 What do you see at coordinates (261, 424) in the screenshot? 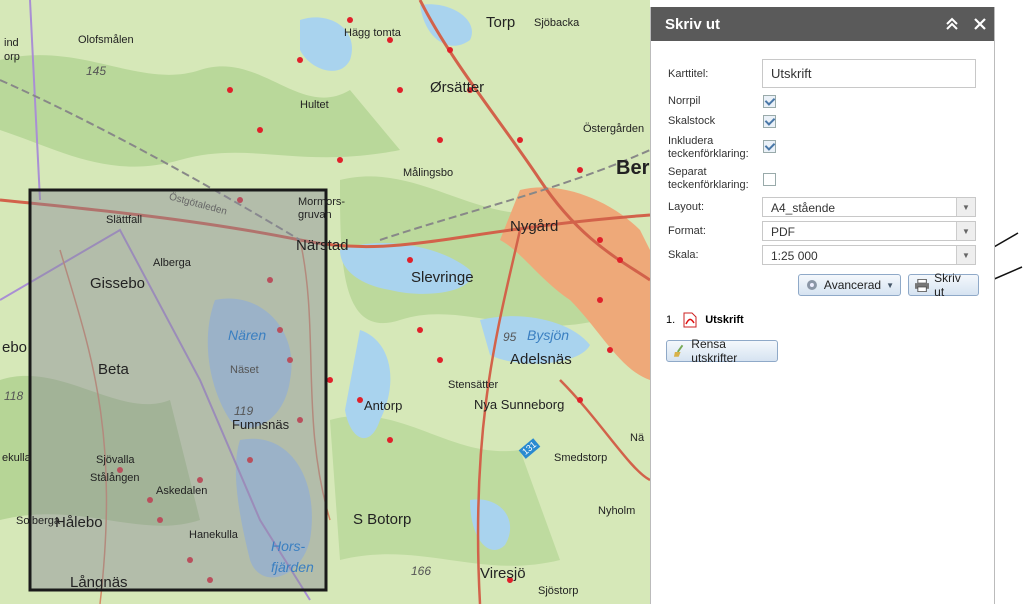
I see `map-place-label: Funnsnäs` at bounding box center [261, 424].